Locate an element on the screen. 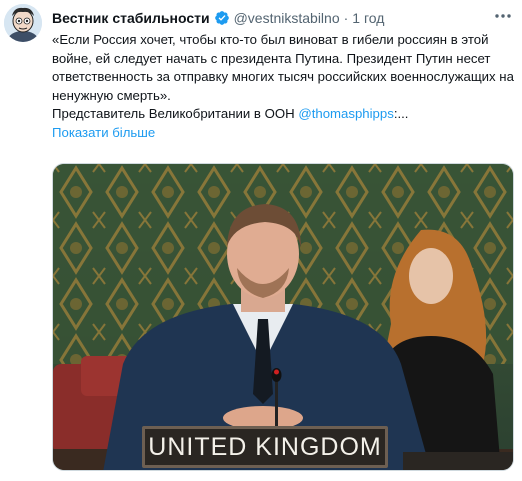 The height and width of the screenshot is (481, 522). avatar-image is located at coordinates (23, 23).